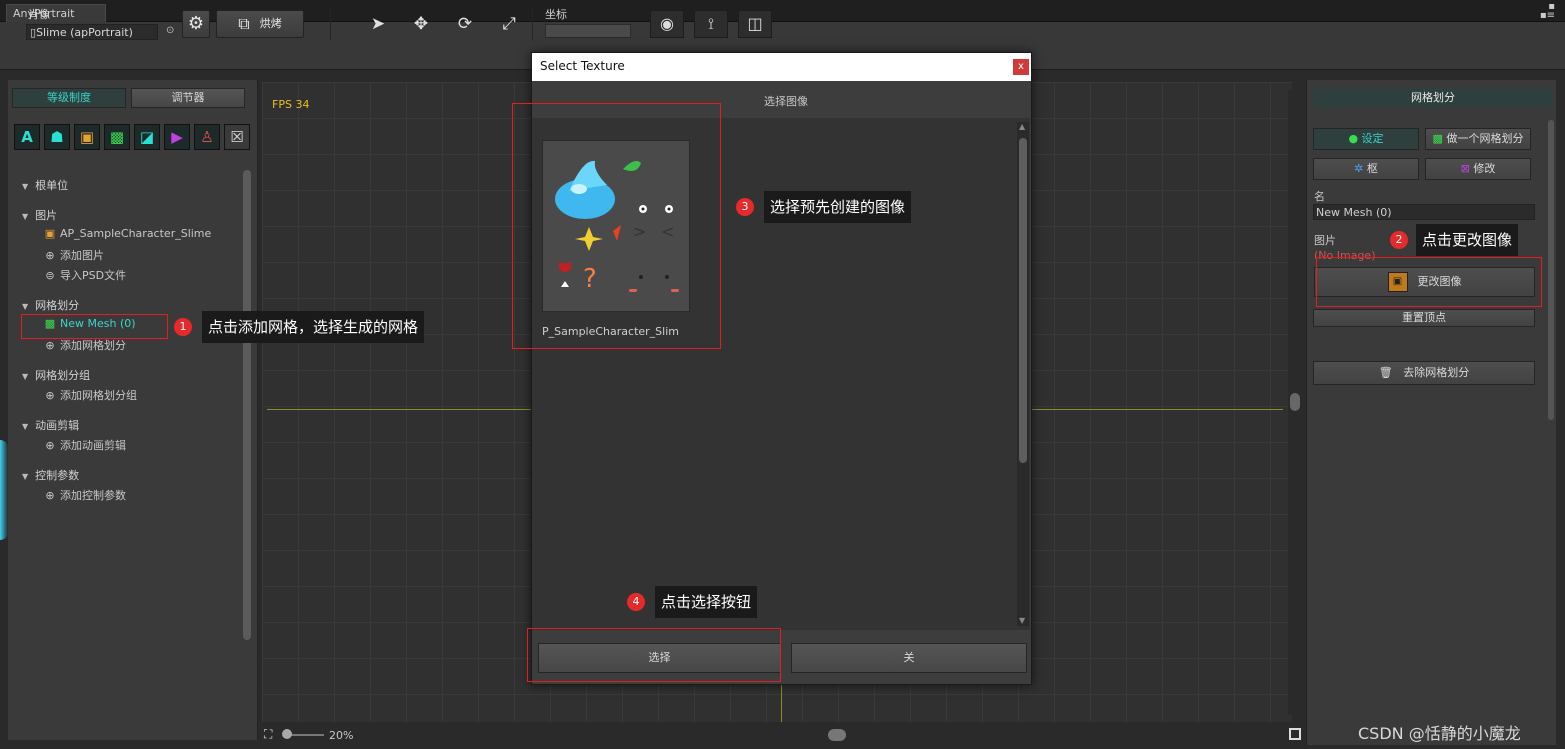 The image size is (1565, 749). What do you see at coordinates (421, 24) in the screenshot?
I see `move-tool-icon: ✥` at bounding box center [421, 24].